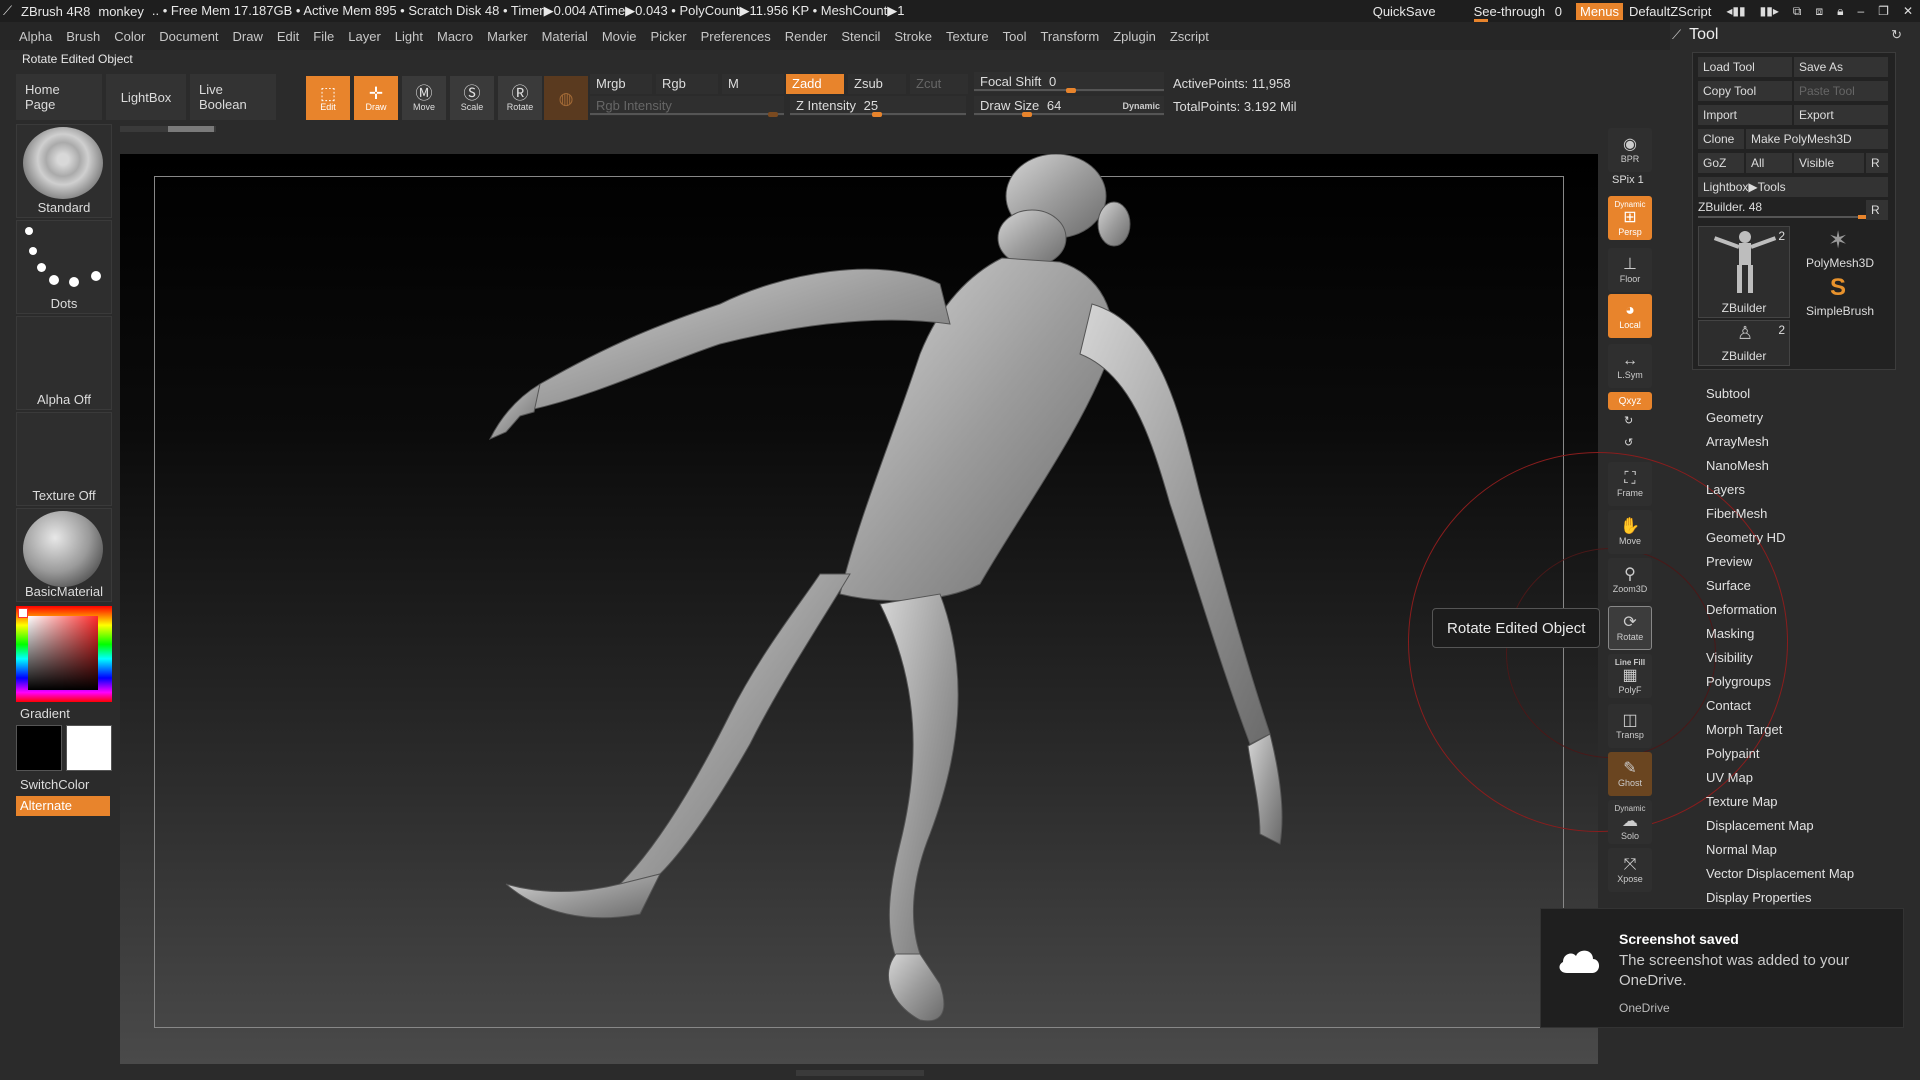 This screenshot has height=1080, width=1920. What do you see at coordinates (1780, 634) in the screenshot?
I see `subpalette-masking: Masking` at bounding box center [1780, 634].